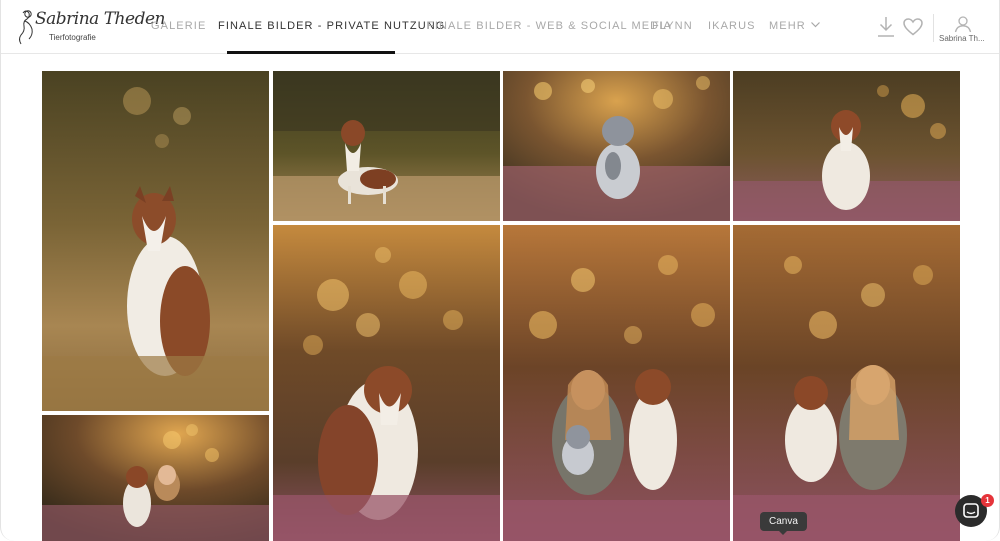  I want to click on photo-dog-standing-meadow, so click(386, 146).